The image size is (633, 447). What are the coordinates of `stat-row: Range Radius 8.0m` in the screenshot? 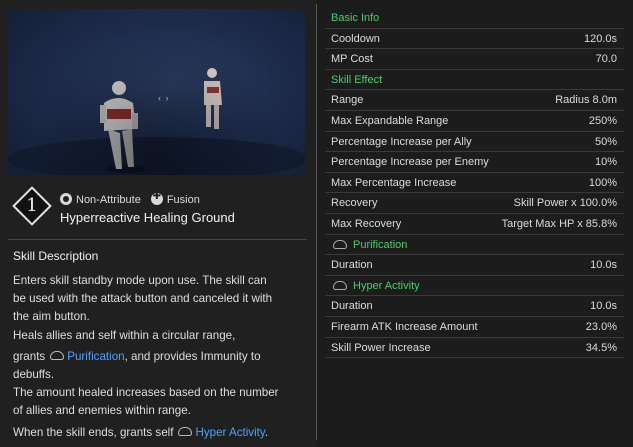 It's located at (474, 100).